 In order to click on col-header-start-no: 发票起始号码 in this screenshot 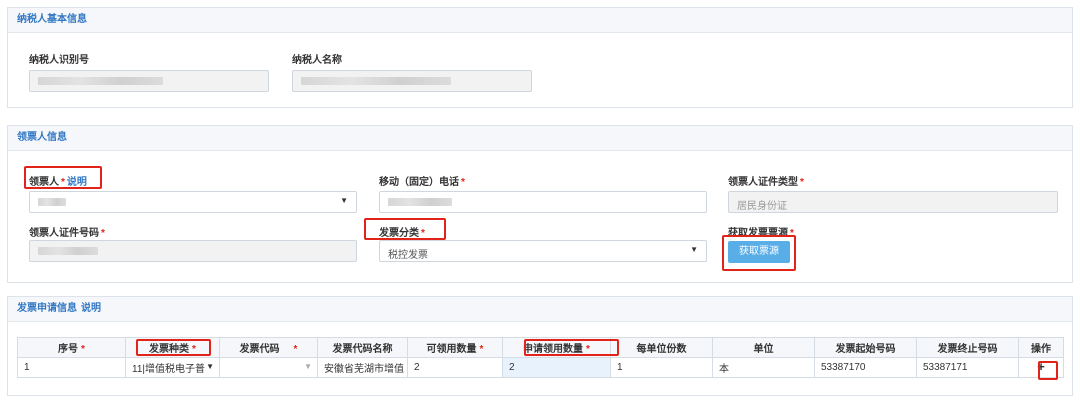, I will do `click(865, 347)`.